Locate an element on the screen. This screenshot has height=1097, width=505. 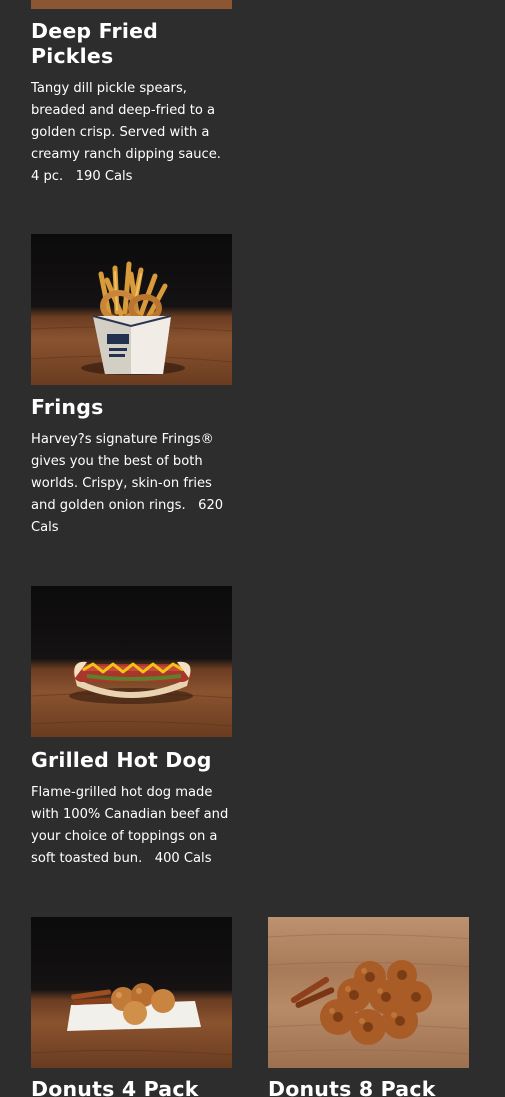
grilled-hot-dog-photo is located at coordinates (131, 694).